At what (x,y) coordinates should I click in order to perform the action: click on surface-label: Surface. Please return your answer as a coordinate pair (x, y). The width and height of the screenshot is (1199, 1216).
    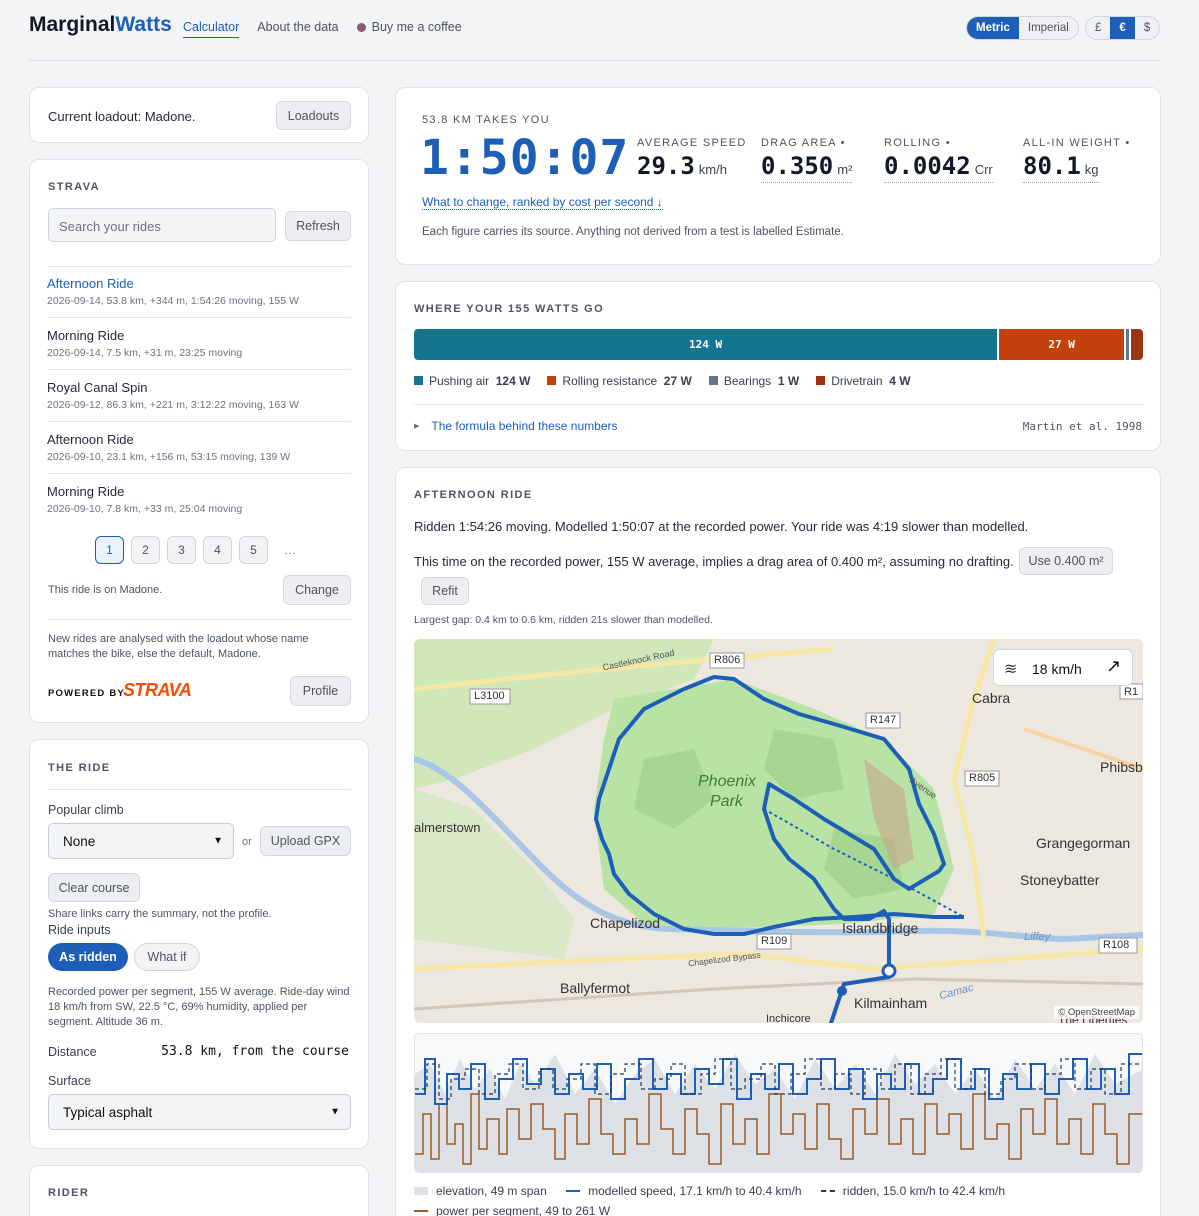
    Looking at the image, I should click on (70, 1081).